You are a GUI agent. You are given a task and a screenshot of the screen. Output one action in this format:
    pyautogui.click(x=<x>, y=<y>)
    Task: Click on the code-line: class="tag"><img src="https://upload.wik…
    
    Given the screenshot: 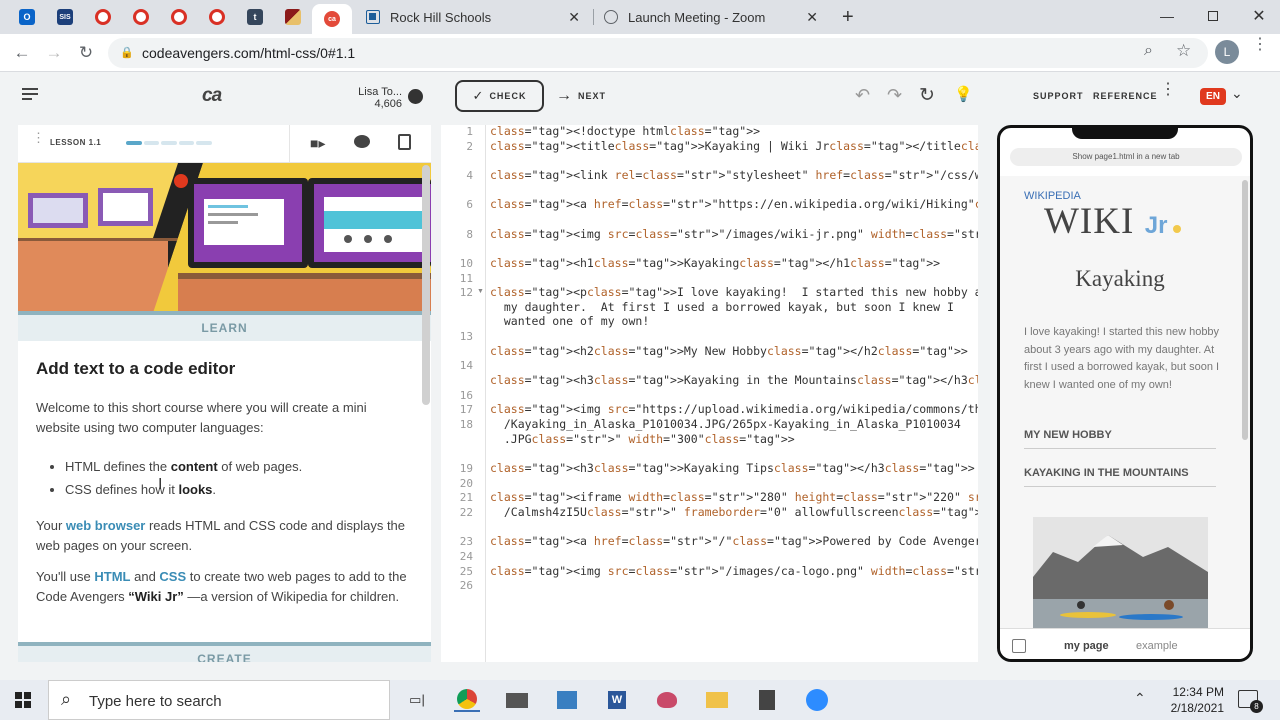 What is the action you would take?
    pyautogui.click(x=734, y=409)
    